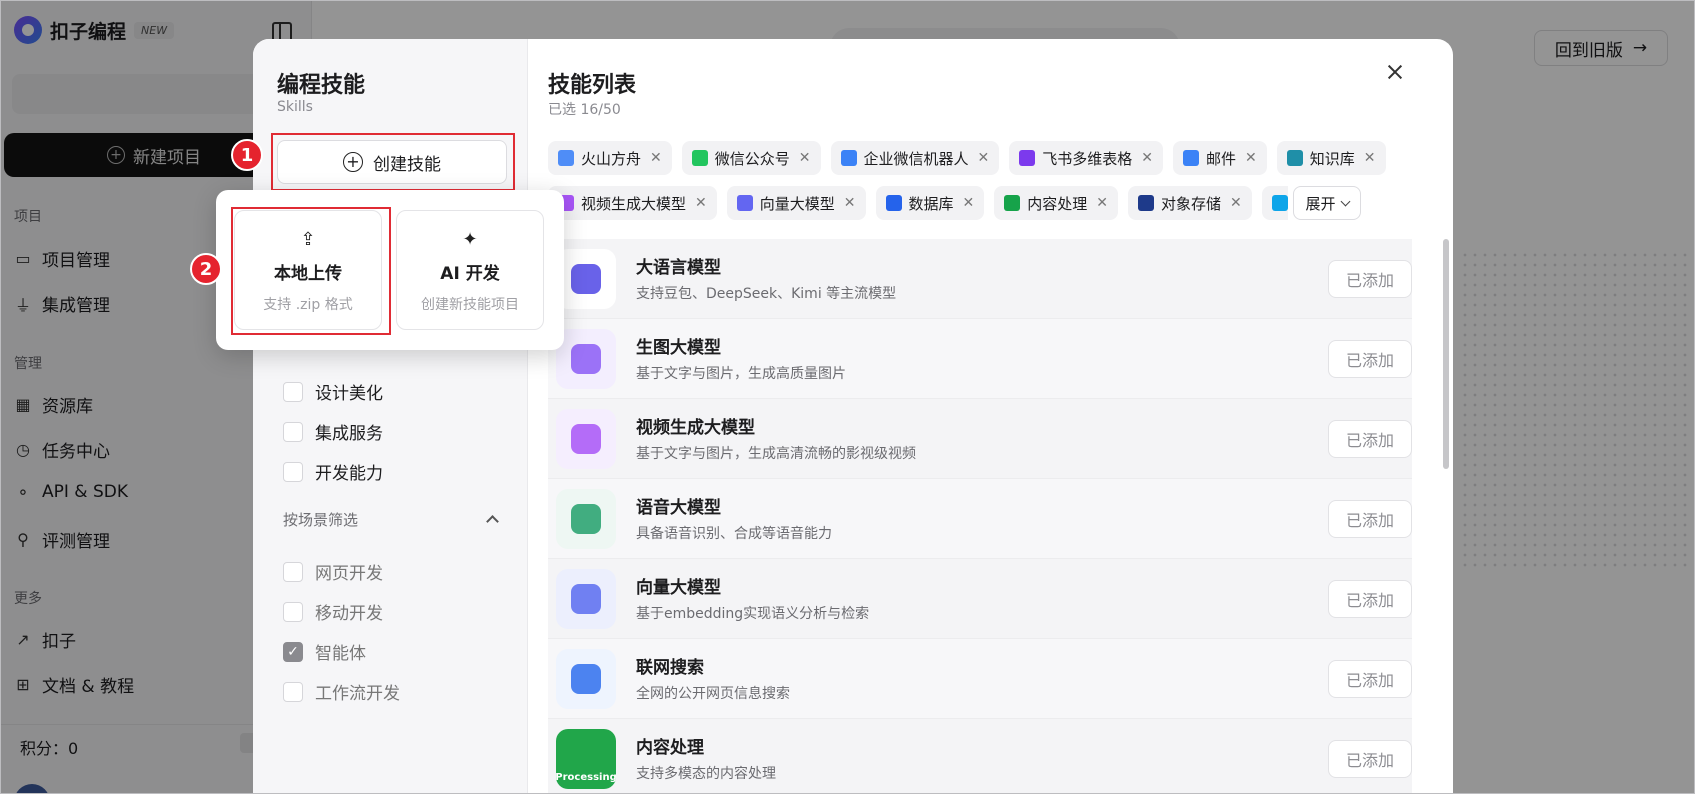  What do you see at coordinates (776, 454) in the screenshot?
I see `skill-description: 基于文字与图片，生成高清流畅的影视级视频` at bounding box center [776, 454].